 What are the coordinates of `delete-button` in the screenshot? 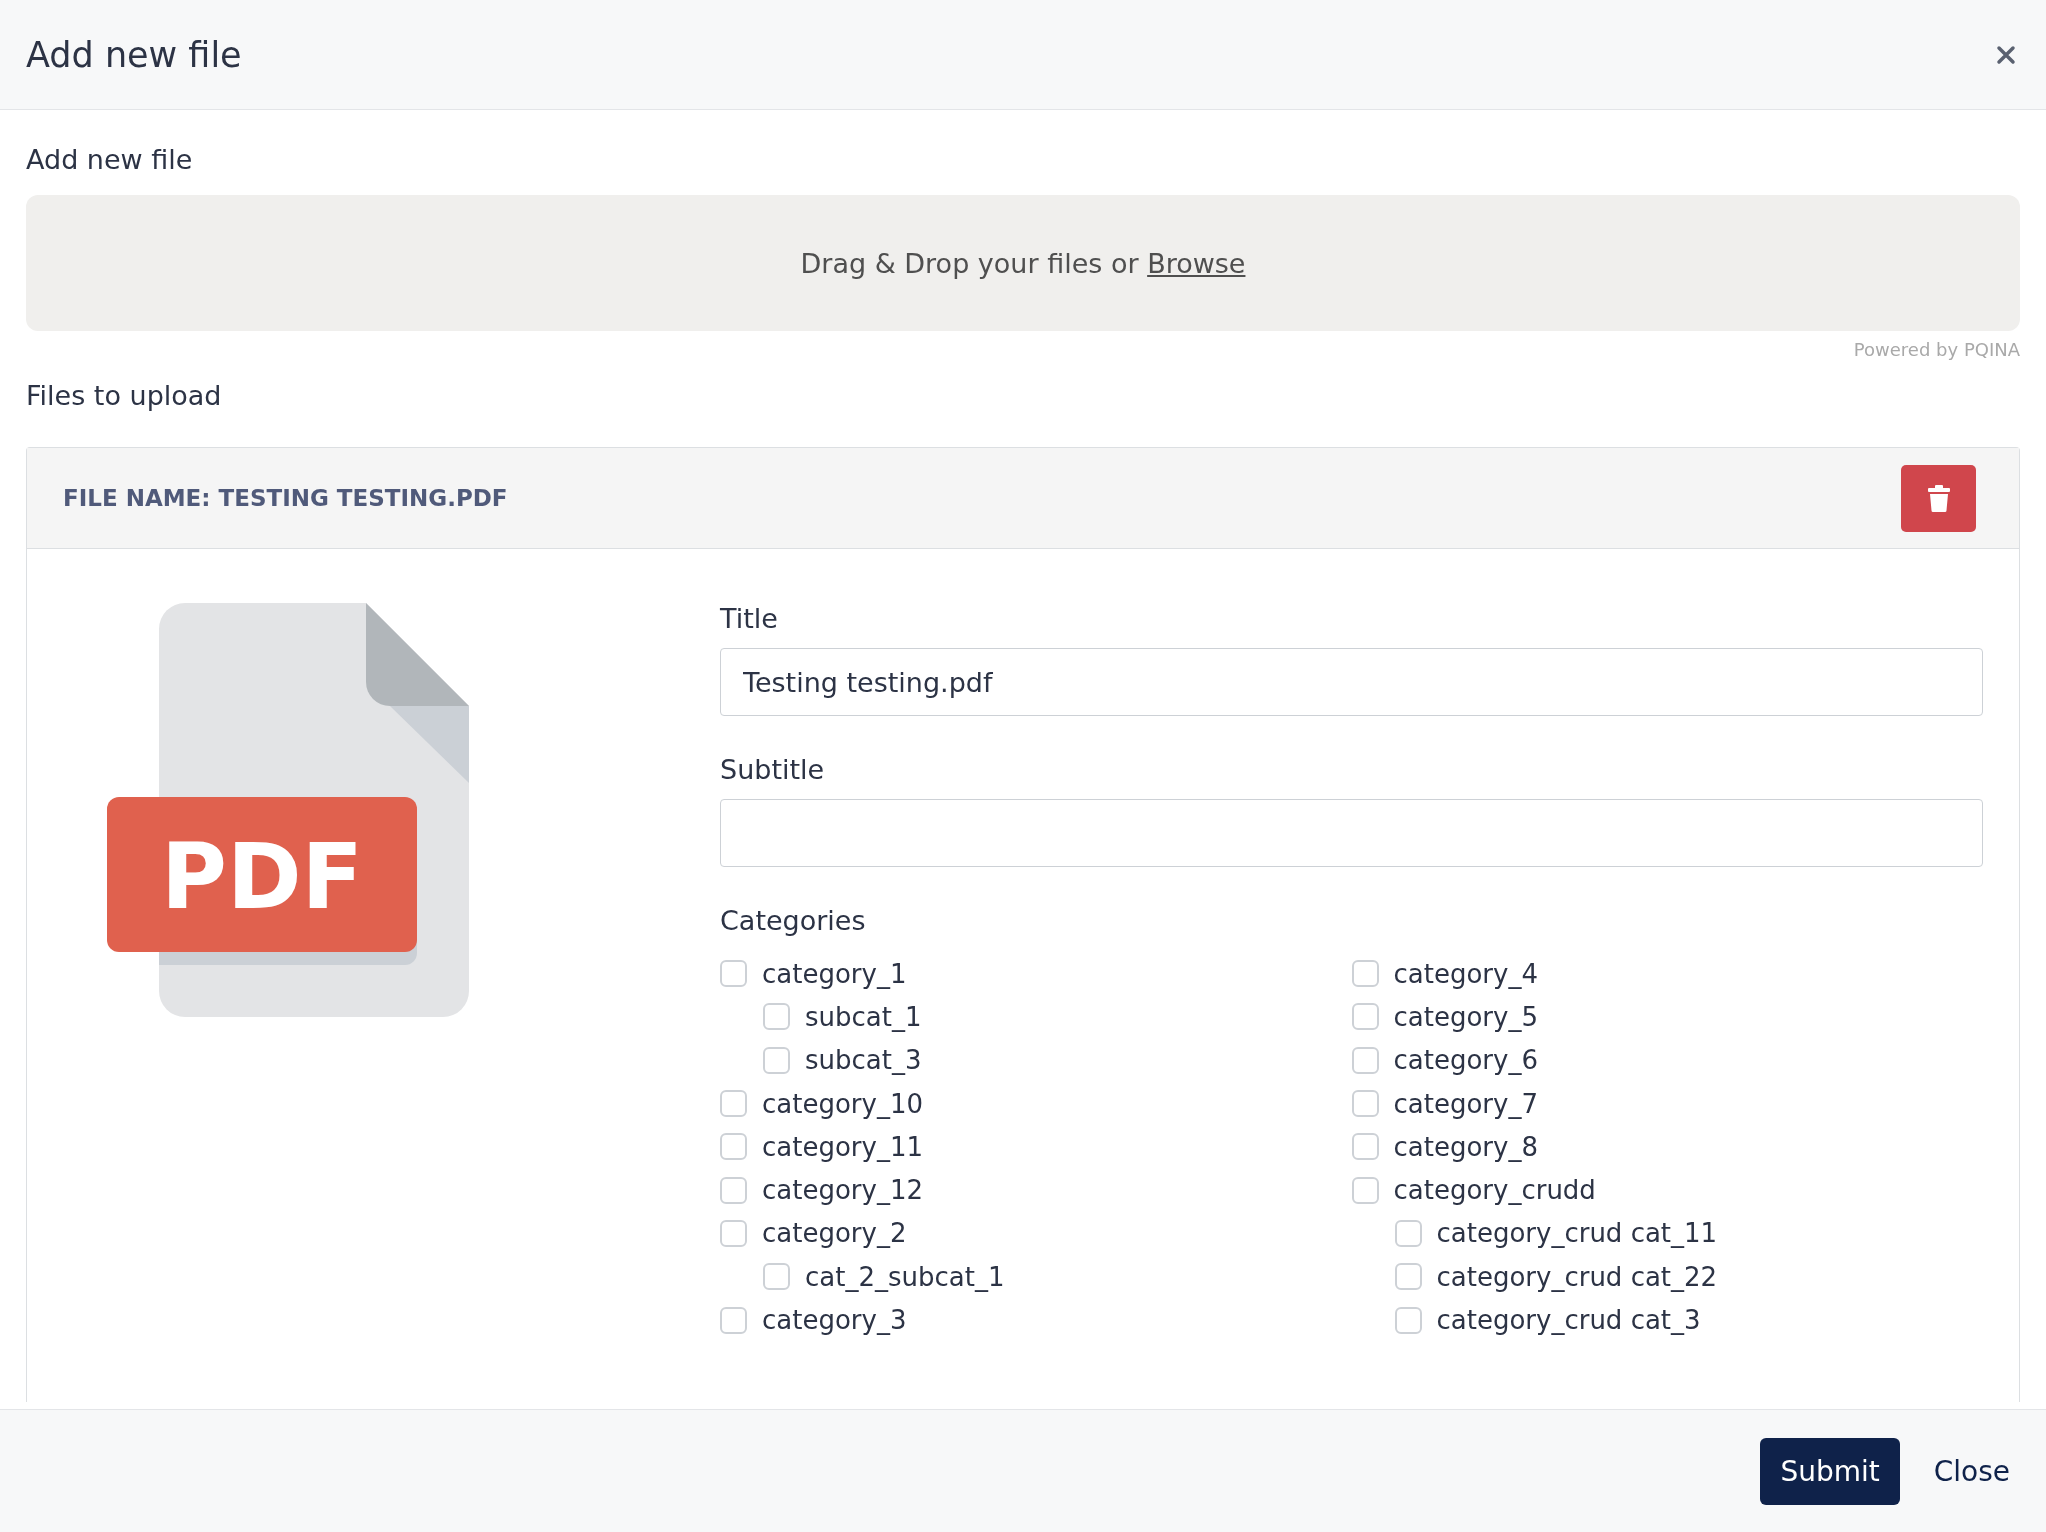 It's located at (1938, 498).